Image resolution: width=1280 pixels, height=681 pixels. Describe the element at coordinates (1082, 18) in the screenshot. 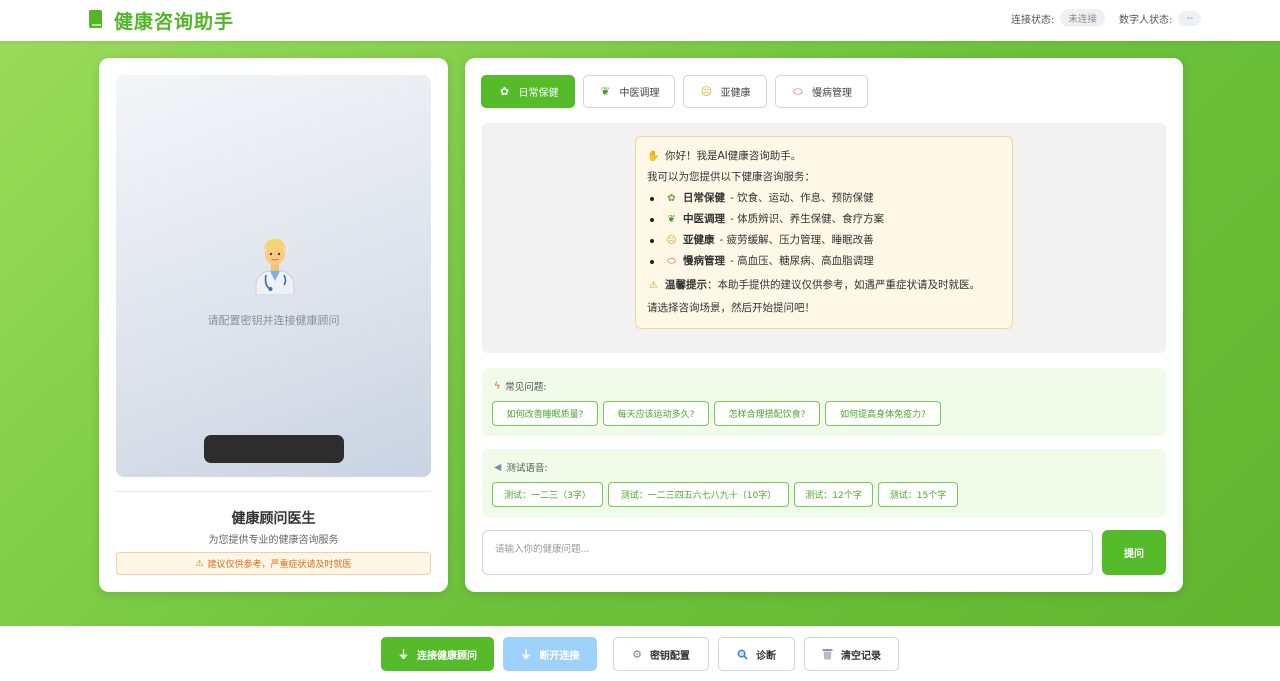

I see `connection-status-badge: 未连接` at that location.